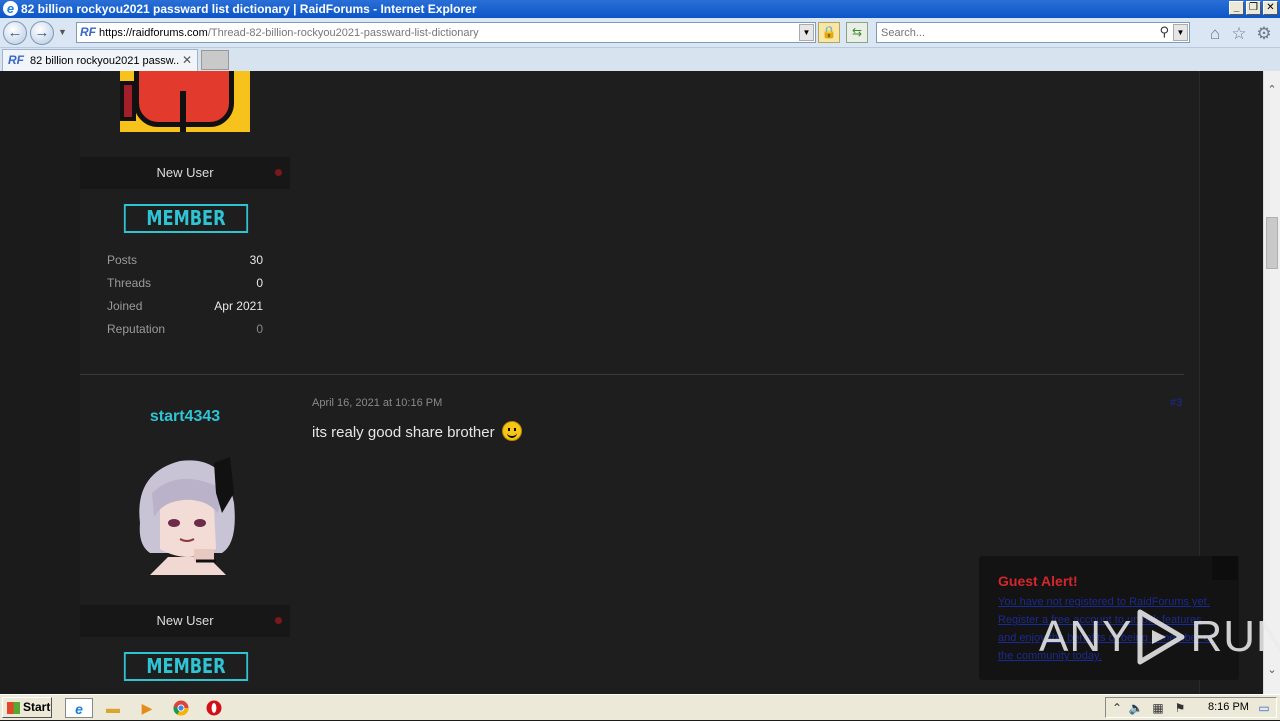 Image resolution: width=1280 pixels, height=721 pixels. I want to click on search-icon: ⚲, so click(1164, 32).